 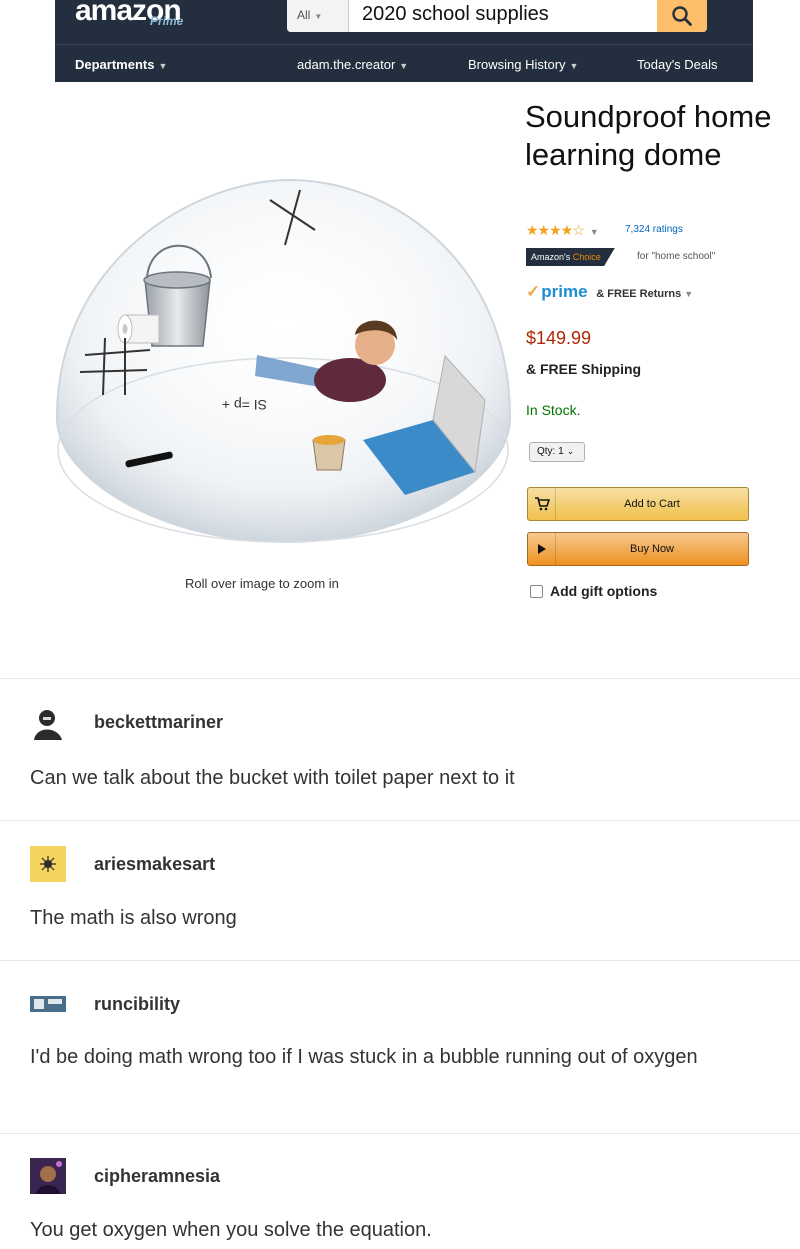 I want to click on add-to-cart-label: Add to Cart, so click(x=652, y=504).